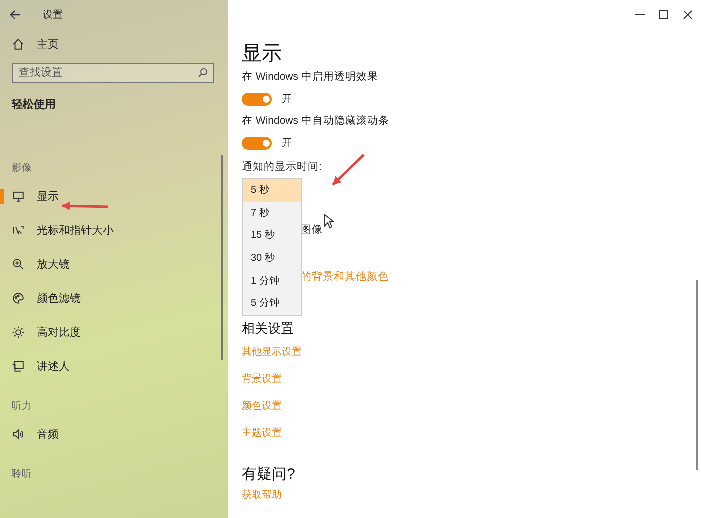  Describe the element at coordinates (18, 44) in the screenshot. I see `home-icon` at that location.